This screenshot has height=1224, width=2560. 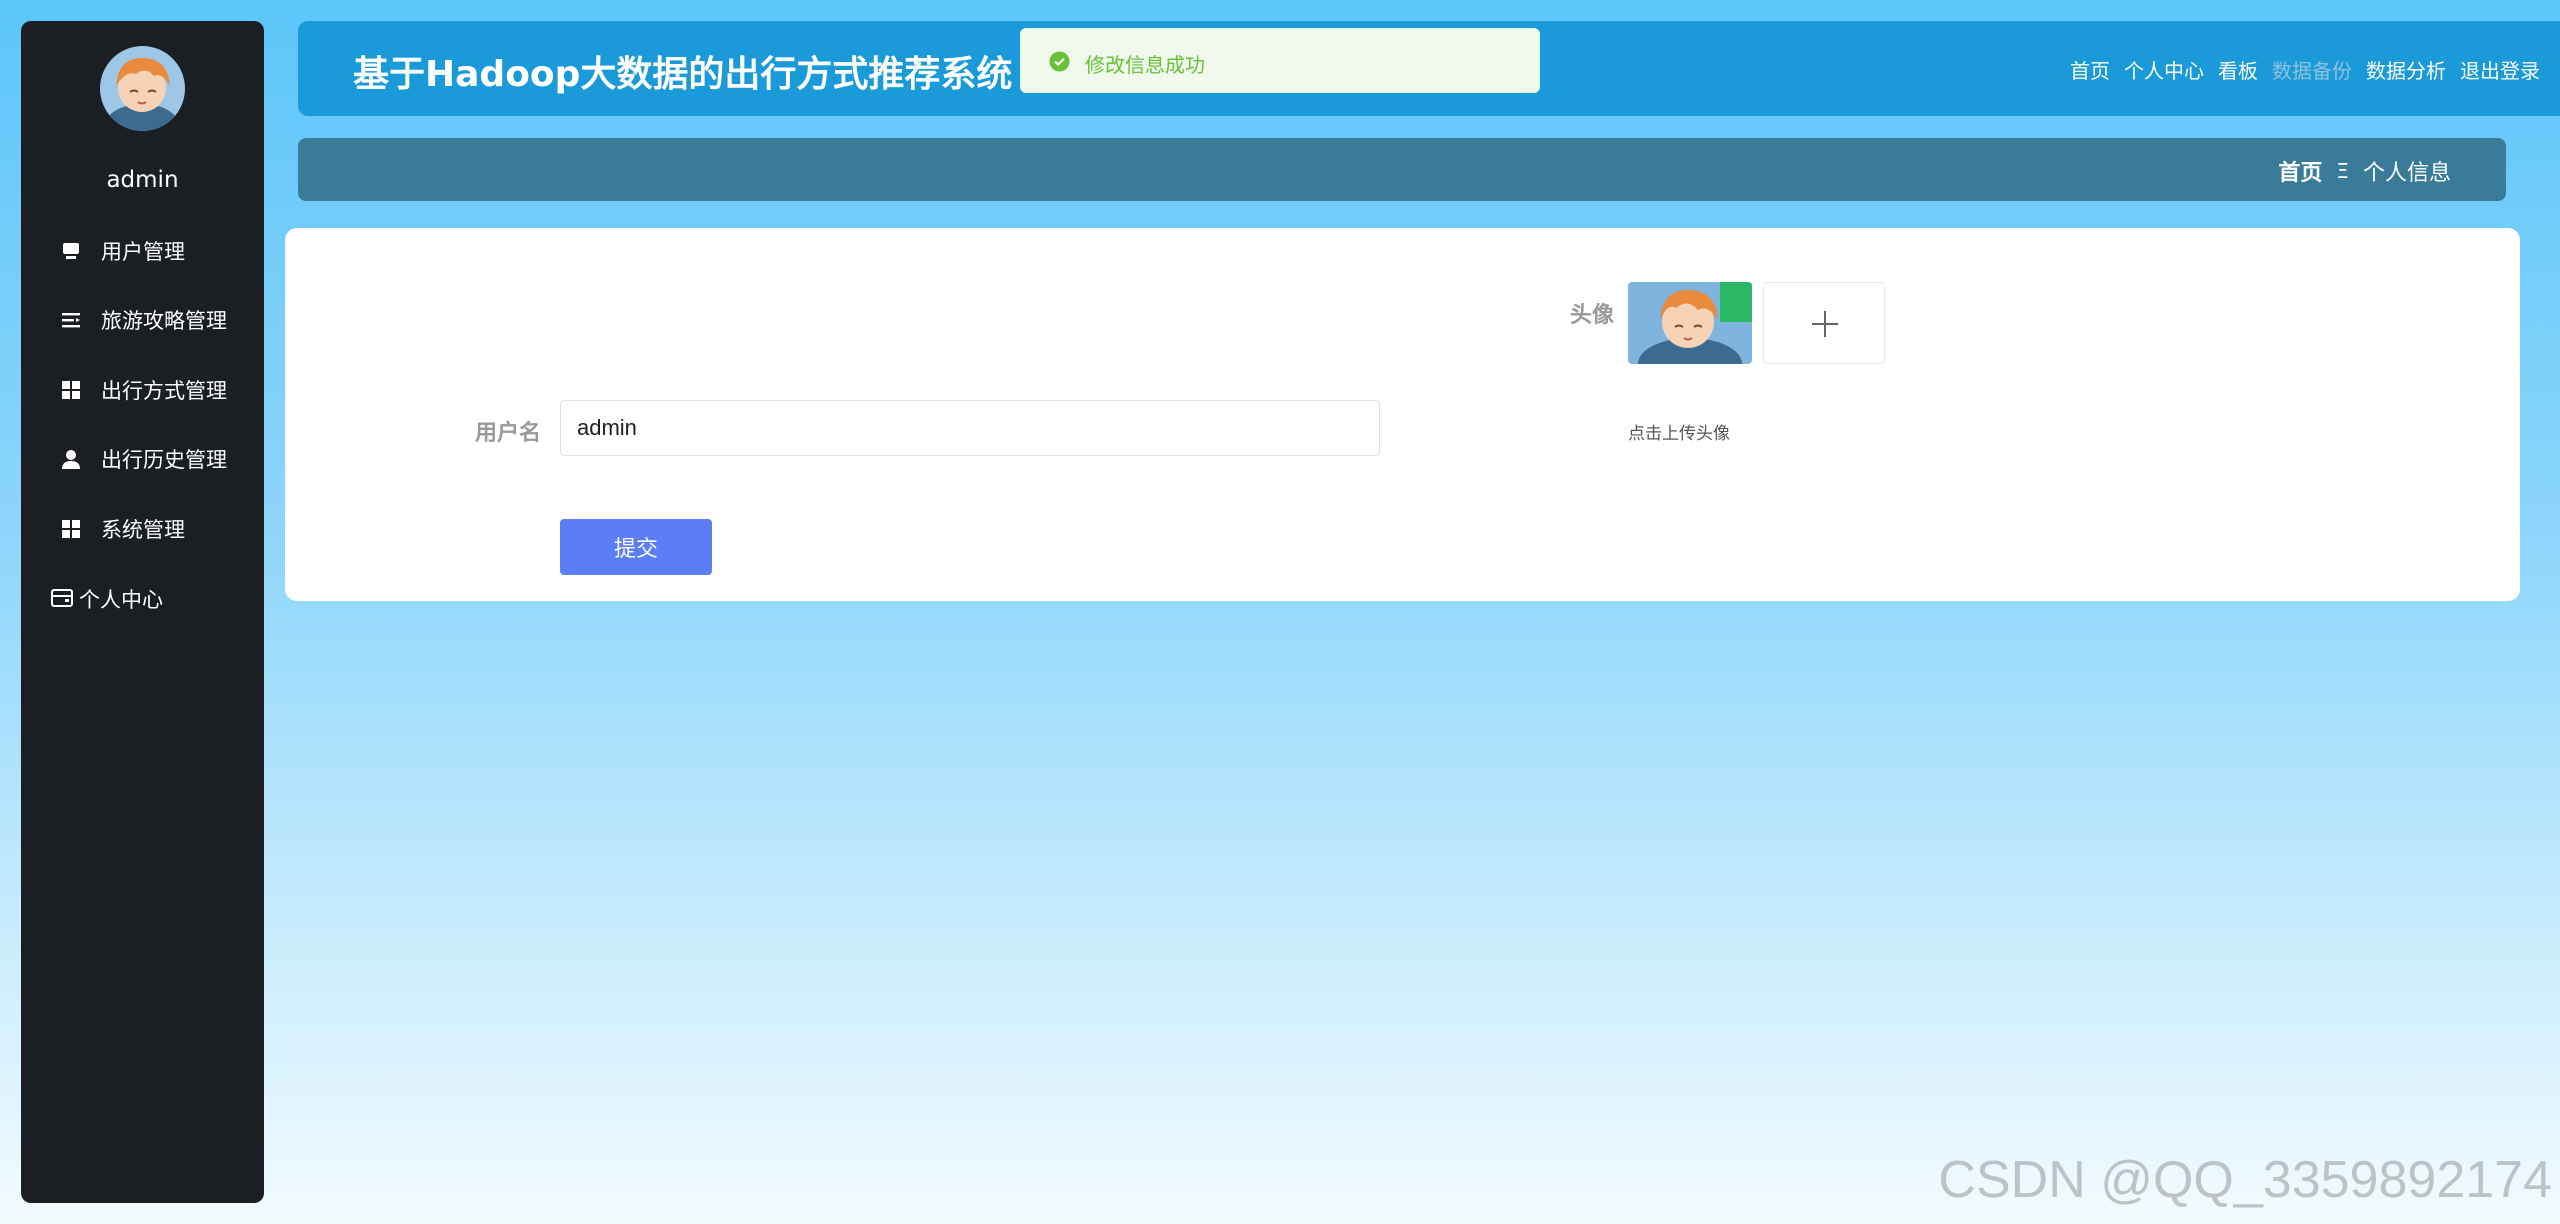 I want to click on watermark: CSDN @QQ_3359892174, so click(x=2245, y=1180).